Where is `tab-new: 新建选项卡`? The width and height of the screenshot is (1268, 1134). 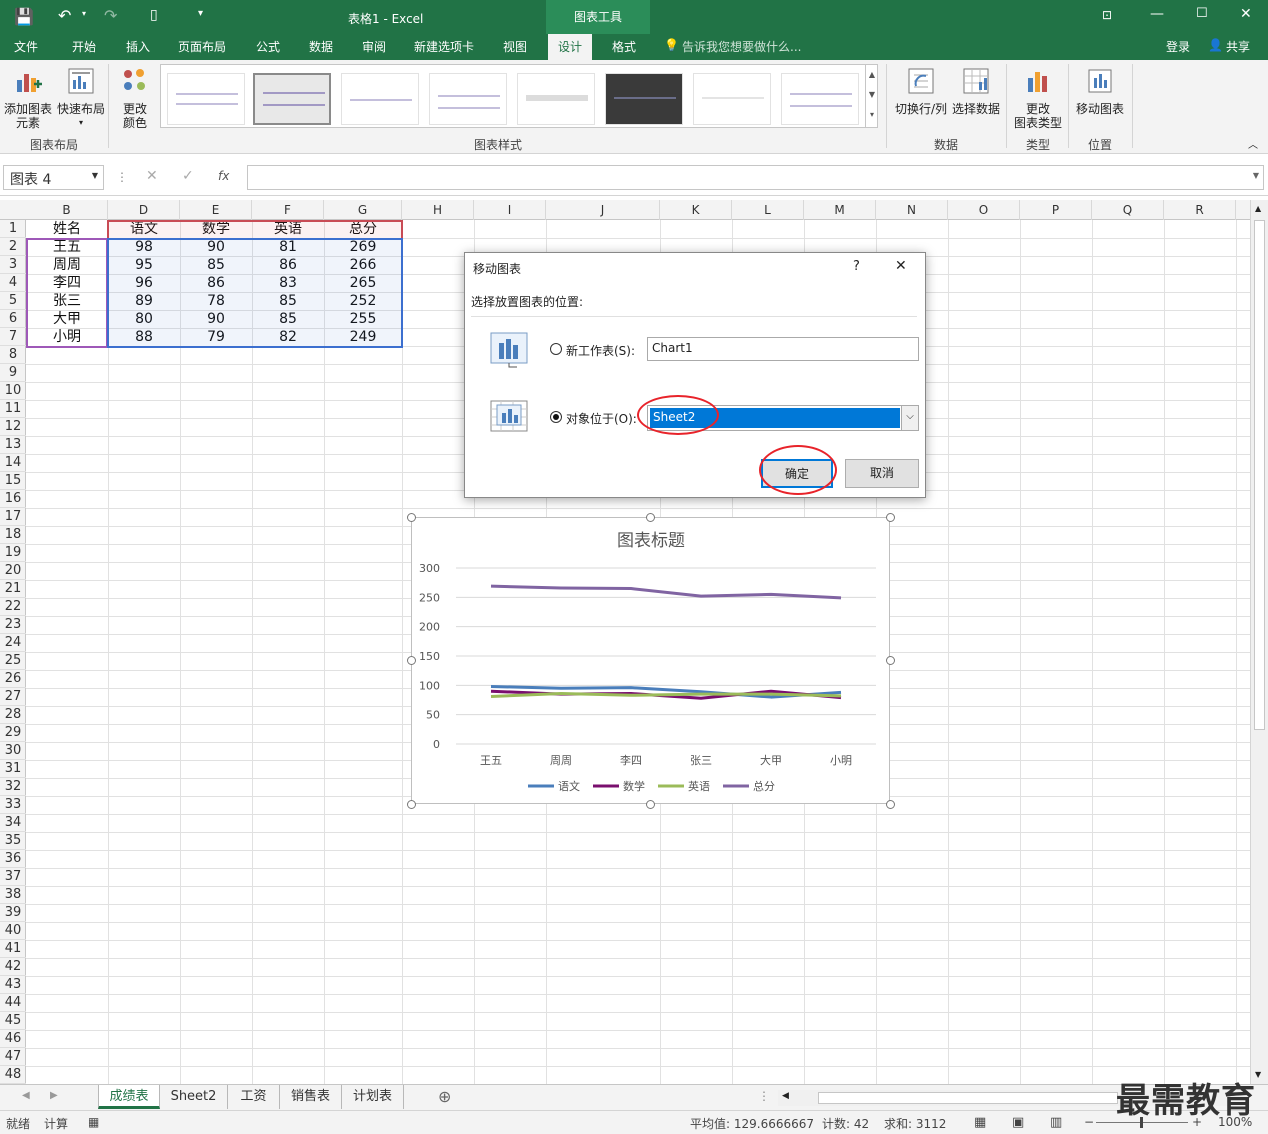
tab-new: 新建选项卡 is located at coordinates (444, 46).